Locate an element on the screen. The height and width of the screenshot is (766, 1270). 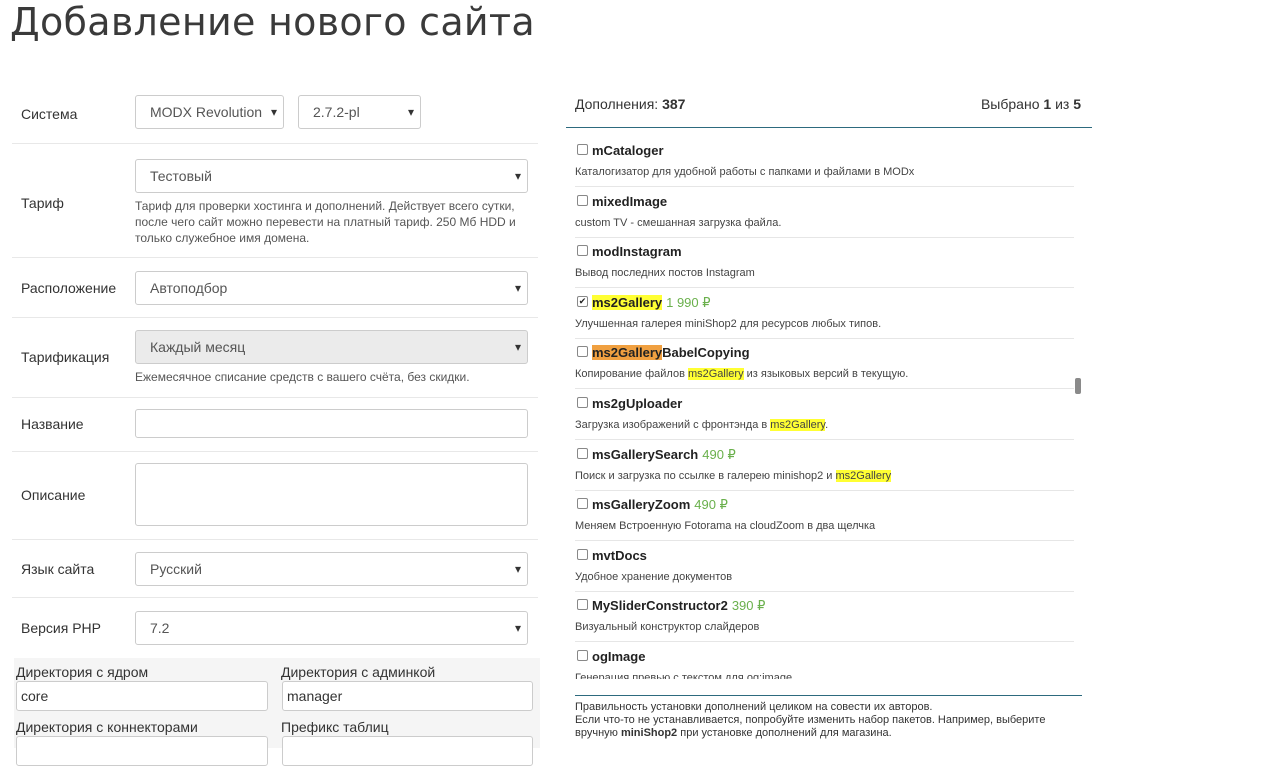
addon-name-text: msGalleryZoom is located at coordinates (641, 505).